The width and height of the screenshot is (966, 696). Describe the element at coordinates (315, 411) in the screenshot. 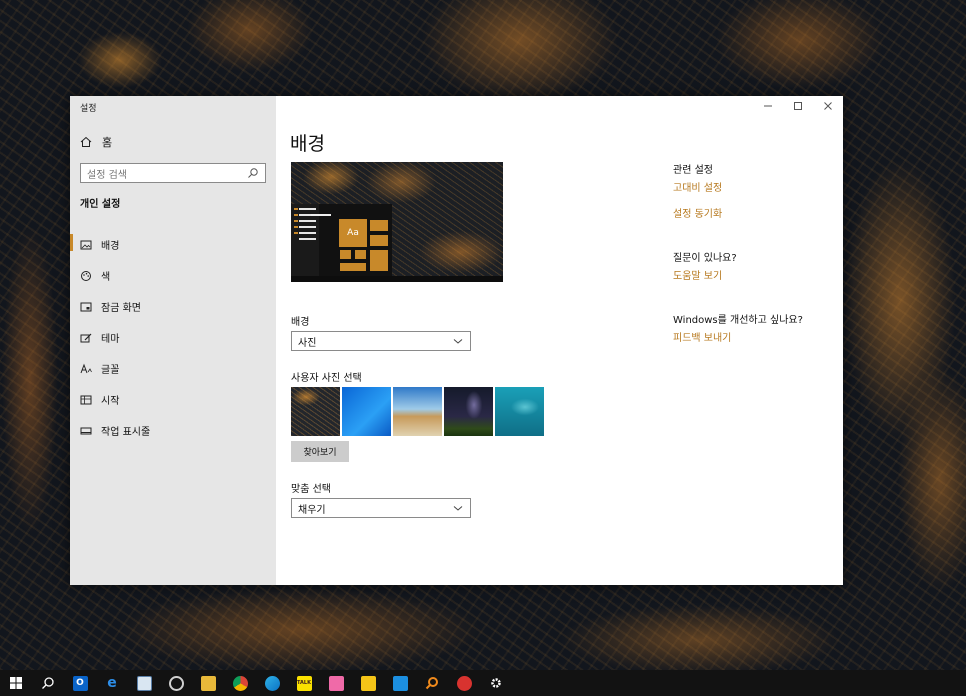

I see `picture-thumbnail-city` at that location.